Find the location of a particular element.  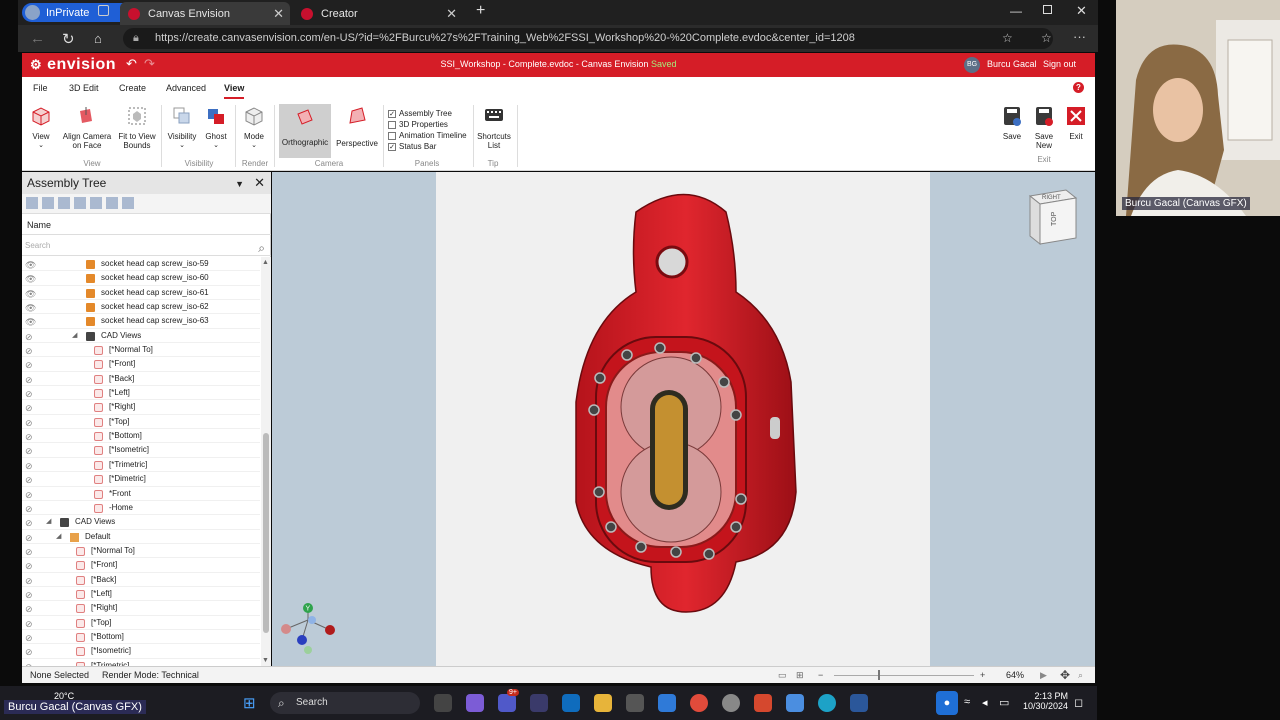

zoom-slider-handle is located at coordinates (879, 675).